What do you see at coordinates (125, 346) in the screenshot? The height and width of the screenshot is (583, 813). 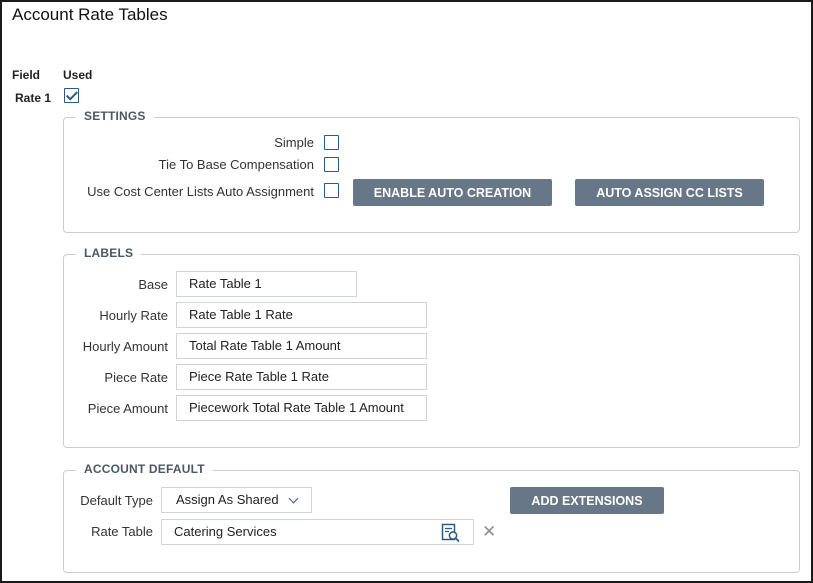 I see `hourly-amount-label: Hourly Amount` at bounding box center [125, 346].